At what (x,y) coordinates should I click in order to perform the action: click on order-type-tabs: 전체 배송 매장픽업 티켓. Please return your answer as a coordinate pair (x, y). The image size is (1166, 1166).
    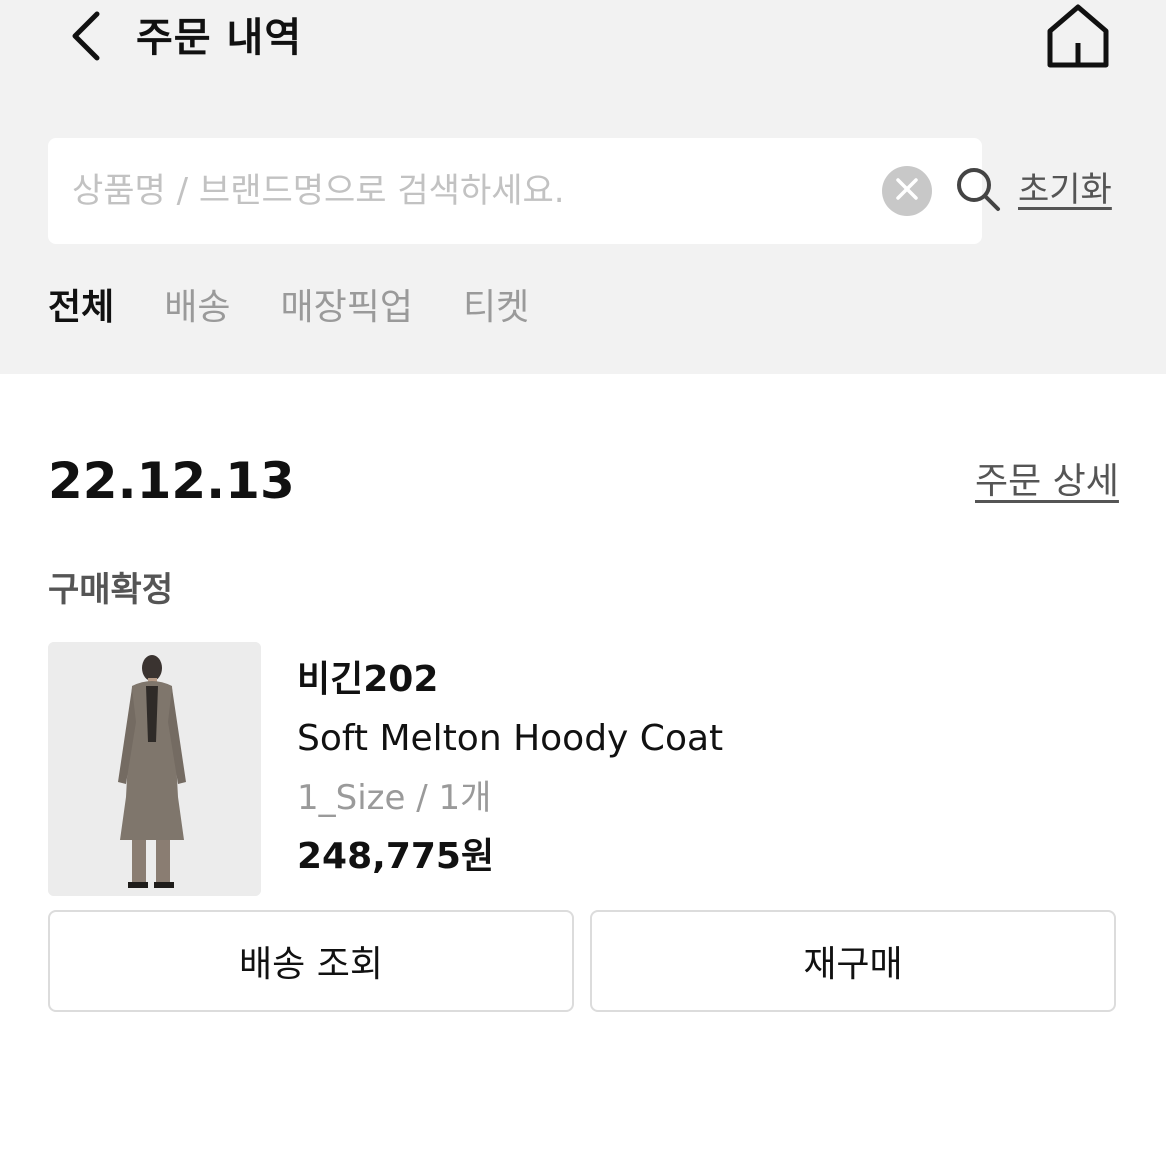
    Looking at the image, I should click on (288, 308).